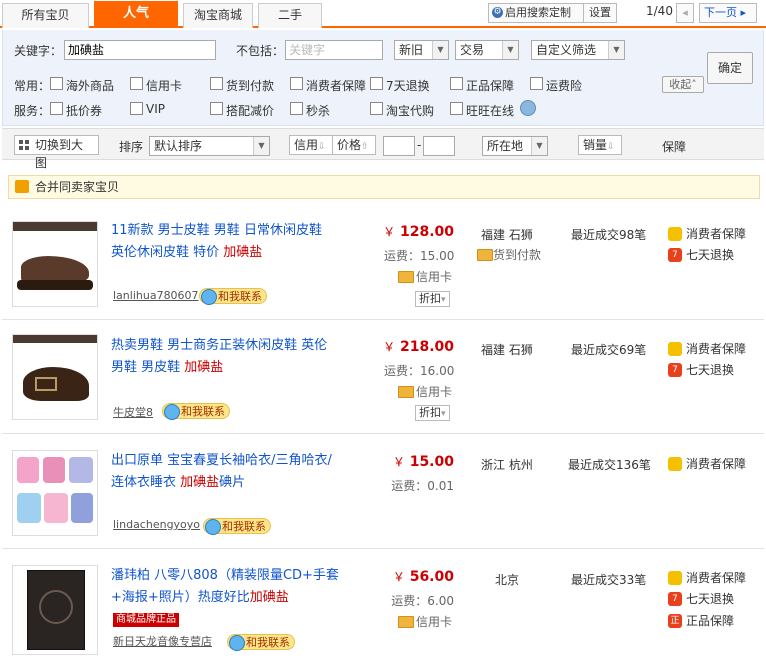  What do you see at coordinates (136, 14) in the screenshot?
I see `tab-popular: 人气` at bounding box center [136, 14].